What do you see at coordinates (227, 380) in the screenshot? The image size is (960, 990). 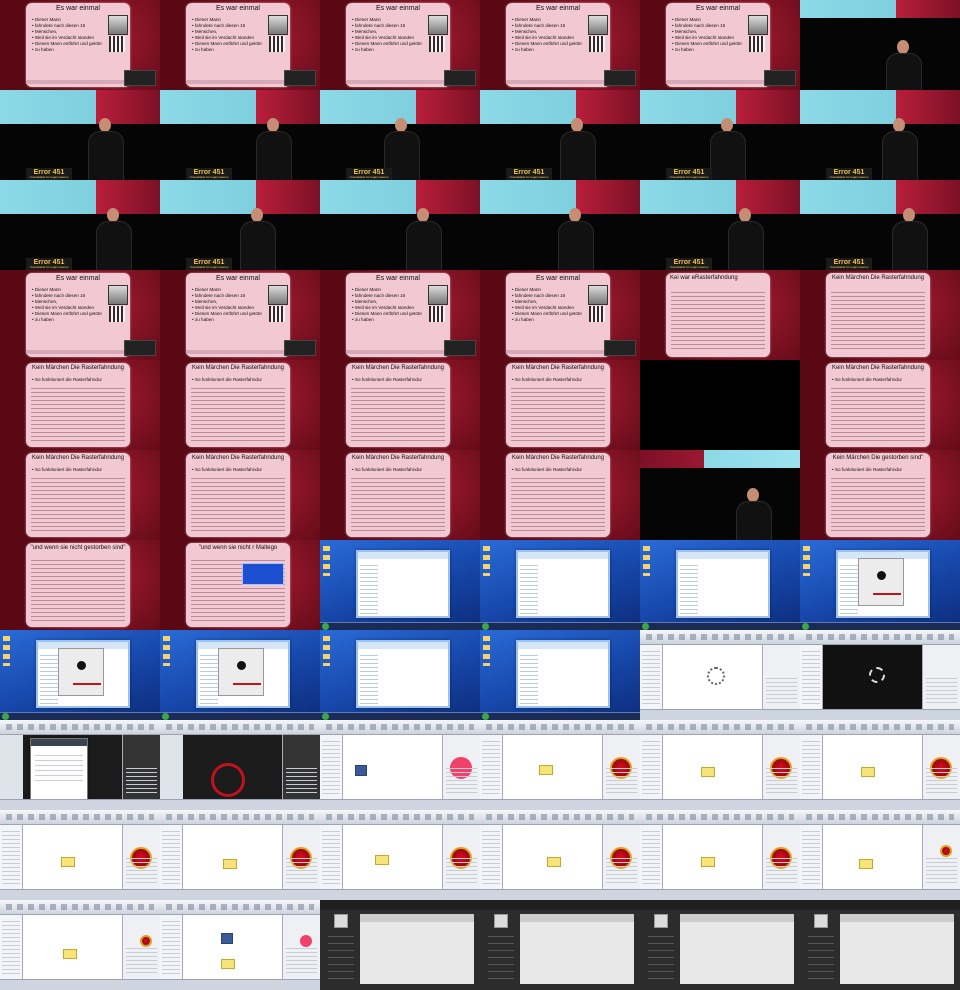 I see `slide-bullets: So funktioniert die Rasterfahndung` at bounding box center [227, 380].